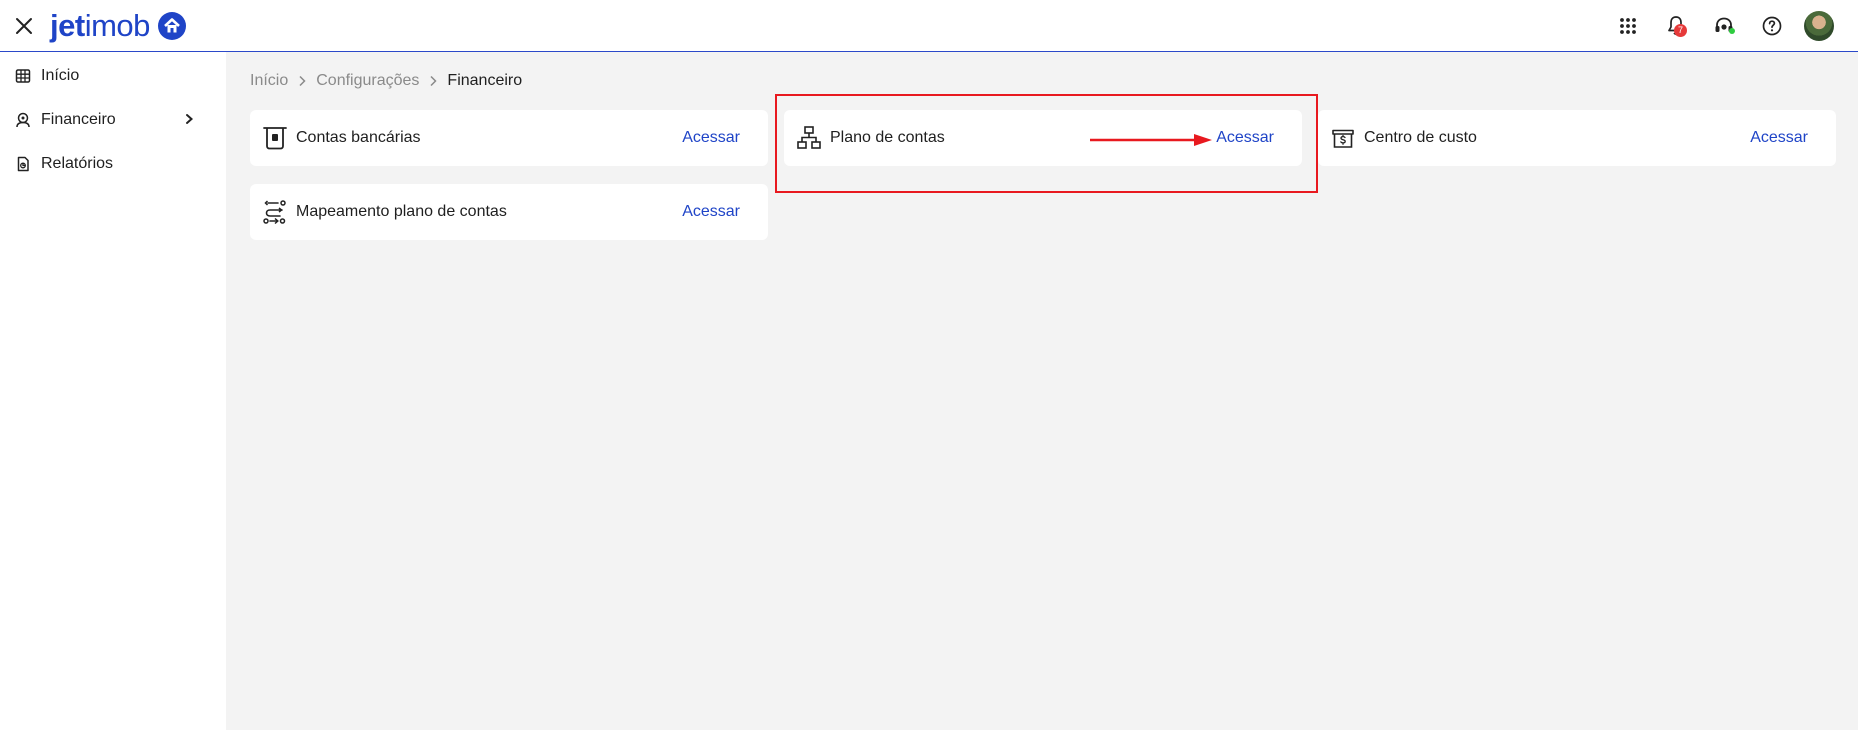 The height and width of the screenshot is (730, 1858). I want to click on sidebar: Início Financeiro Relatórios, so click(113, 391).